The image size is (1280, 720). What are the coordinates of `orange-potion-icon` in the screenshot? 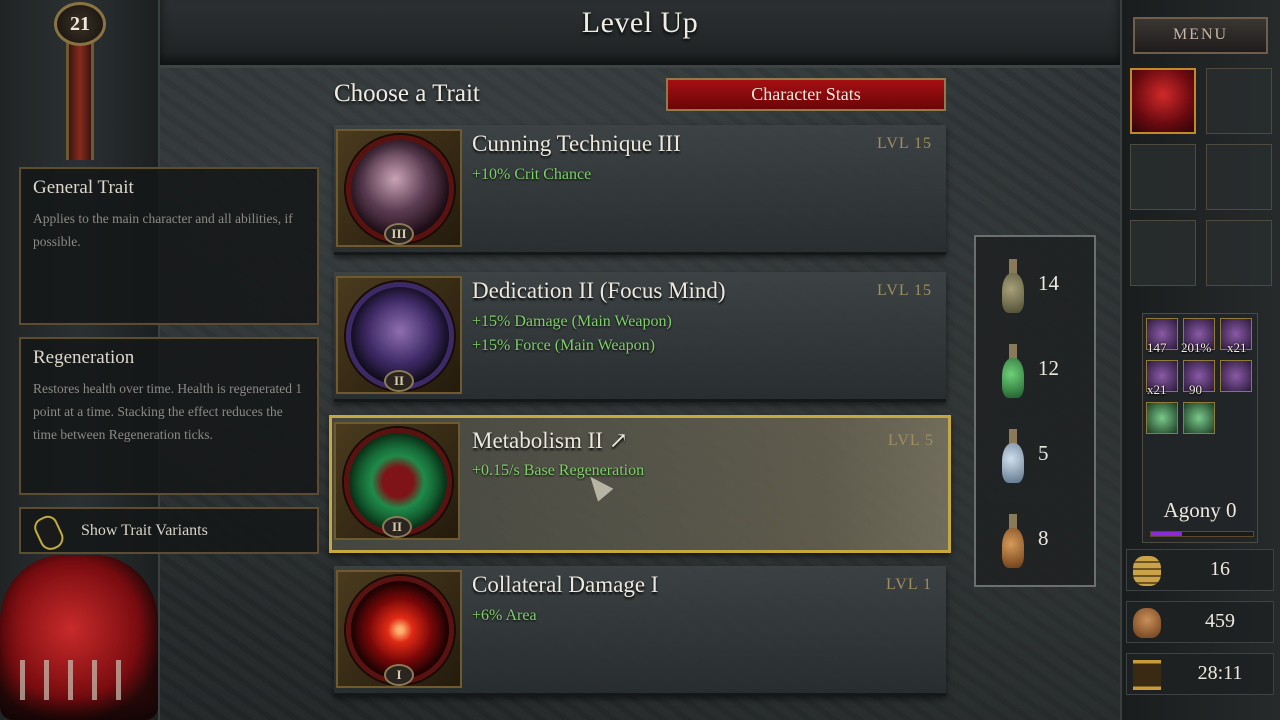 It's located at (1013, 541).